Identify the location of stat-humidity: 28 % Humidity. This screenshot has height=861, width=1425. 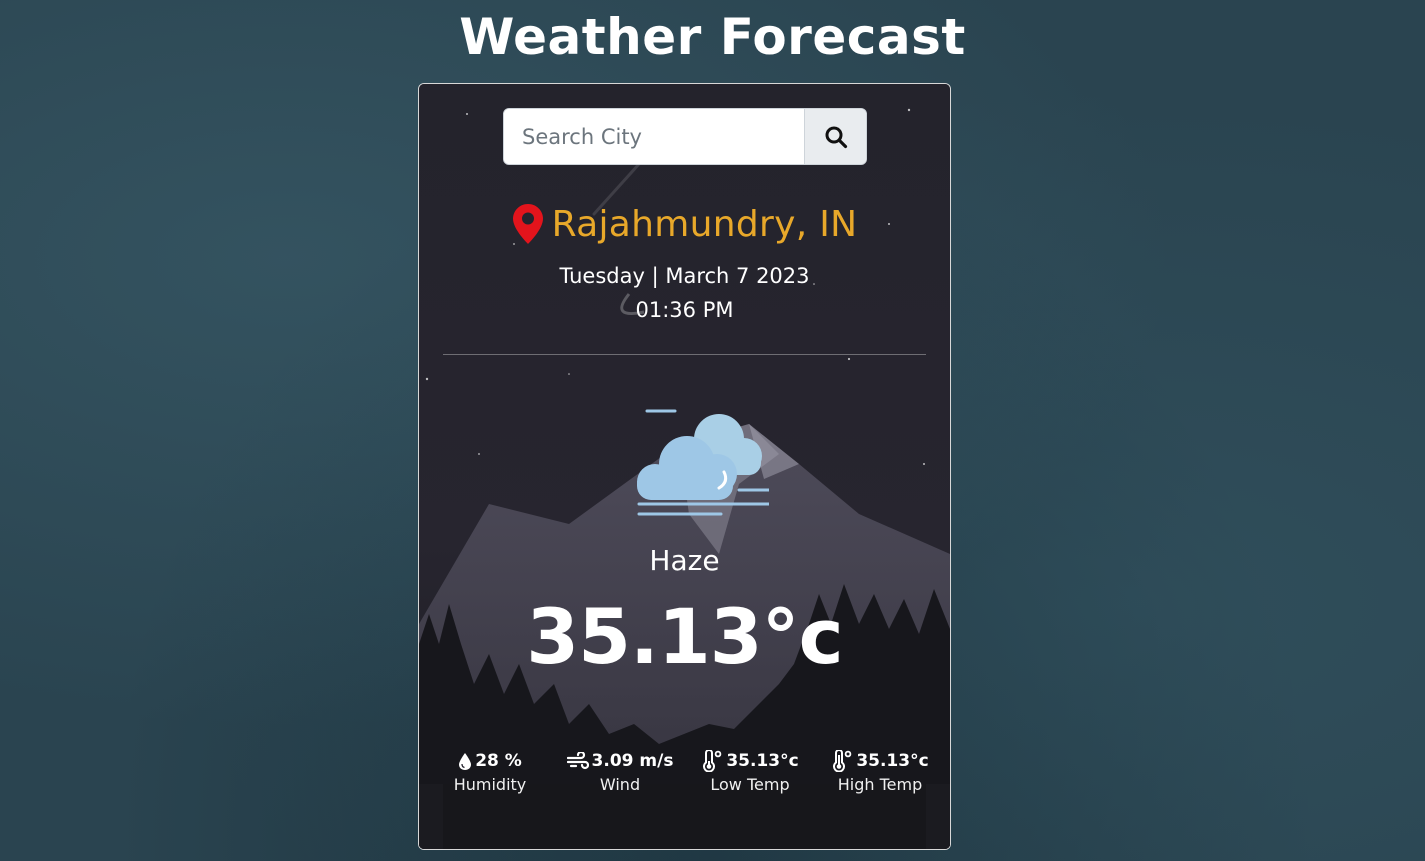
(490, 770).